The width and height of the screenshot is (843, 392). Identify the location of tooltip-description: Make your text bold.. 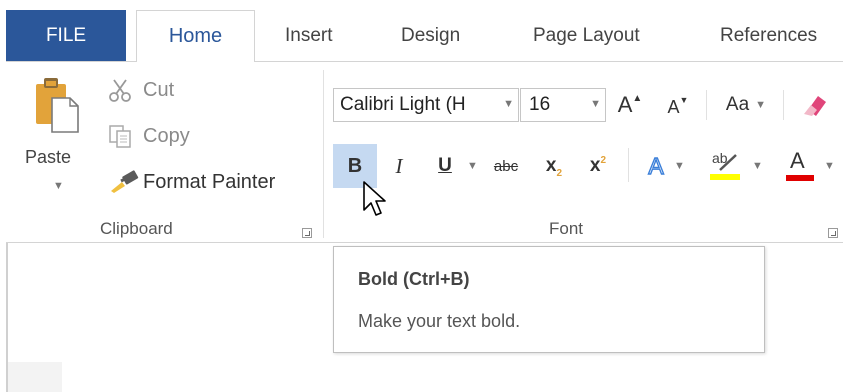
(439, 321).